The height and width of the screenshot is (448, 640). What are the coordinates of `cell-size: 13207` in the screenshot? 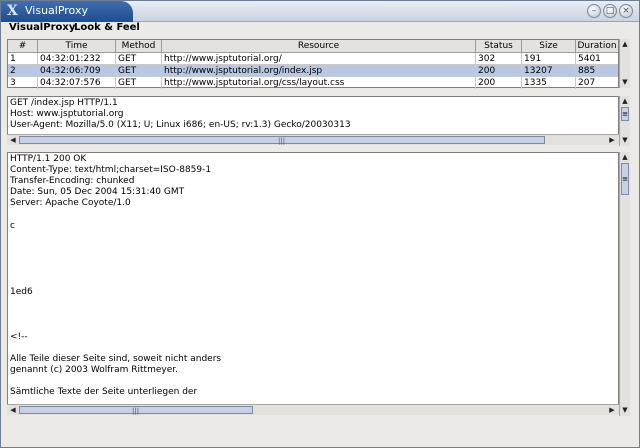 It's located at (549, 71).